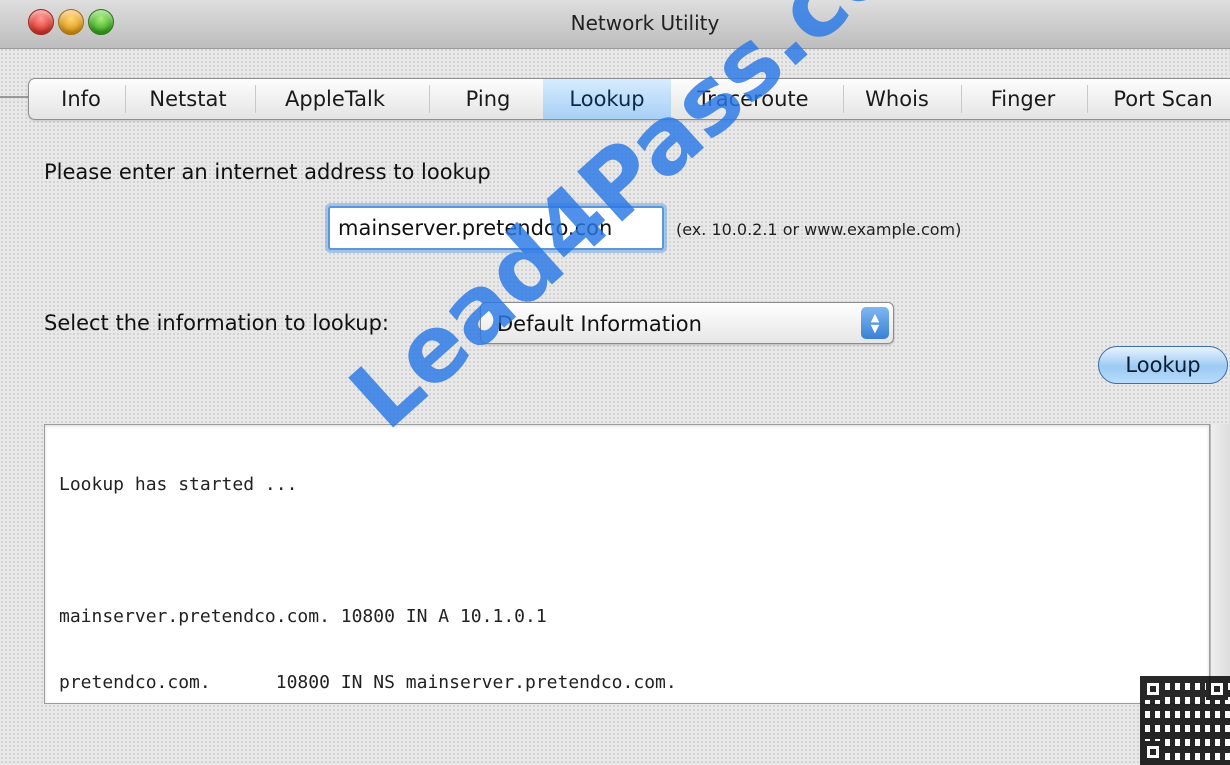  I want to click on tab-lookup: Lookup, so click(607, 99).